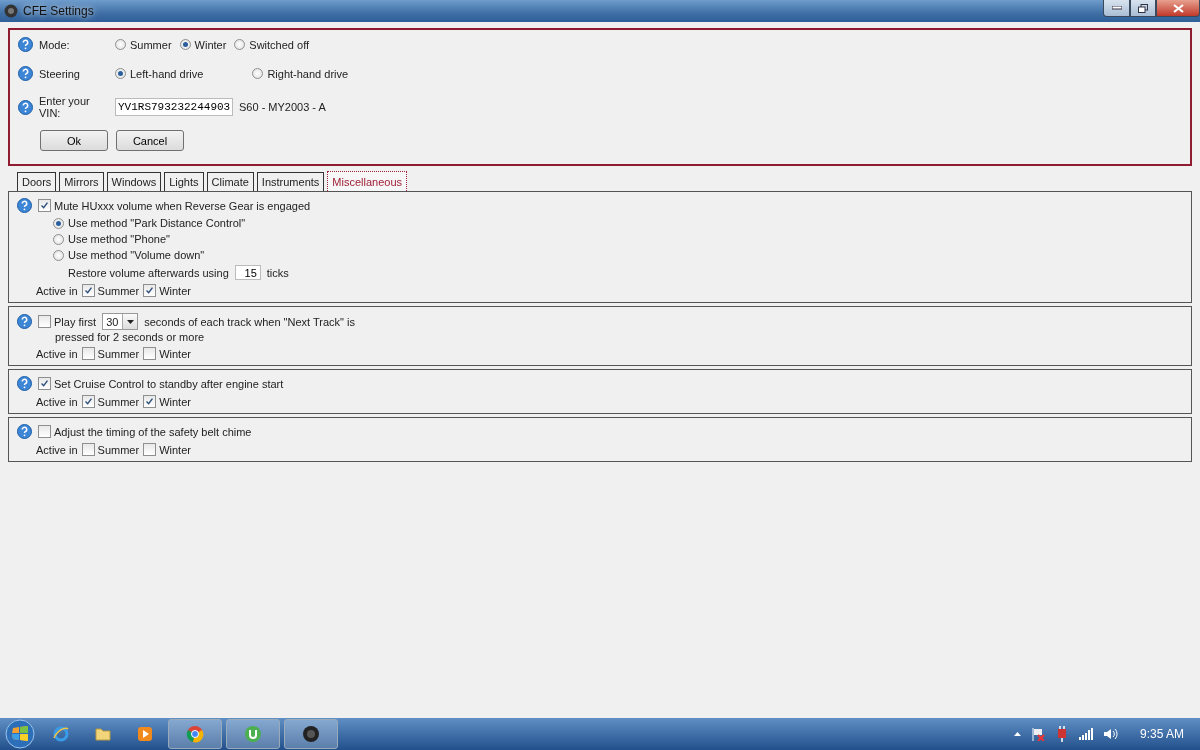  I want to click on caret-icon, so click(130, 321).